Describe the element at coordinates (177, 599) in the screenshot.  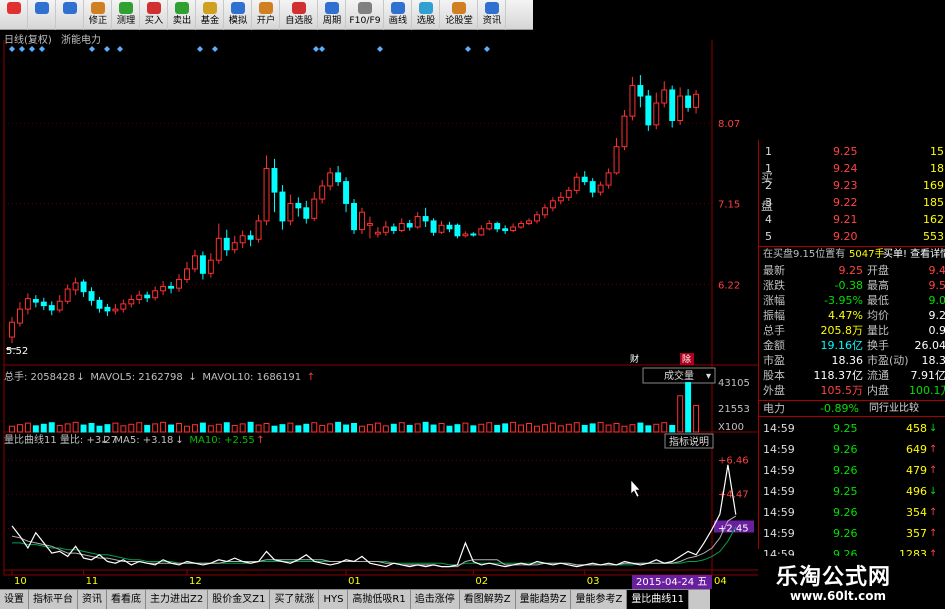
I see `tab-4: 主力进出Z2` at that location.